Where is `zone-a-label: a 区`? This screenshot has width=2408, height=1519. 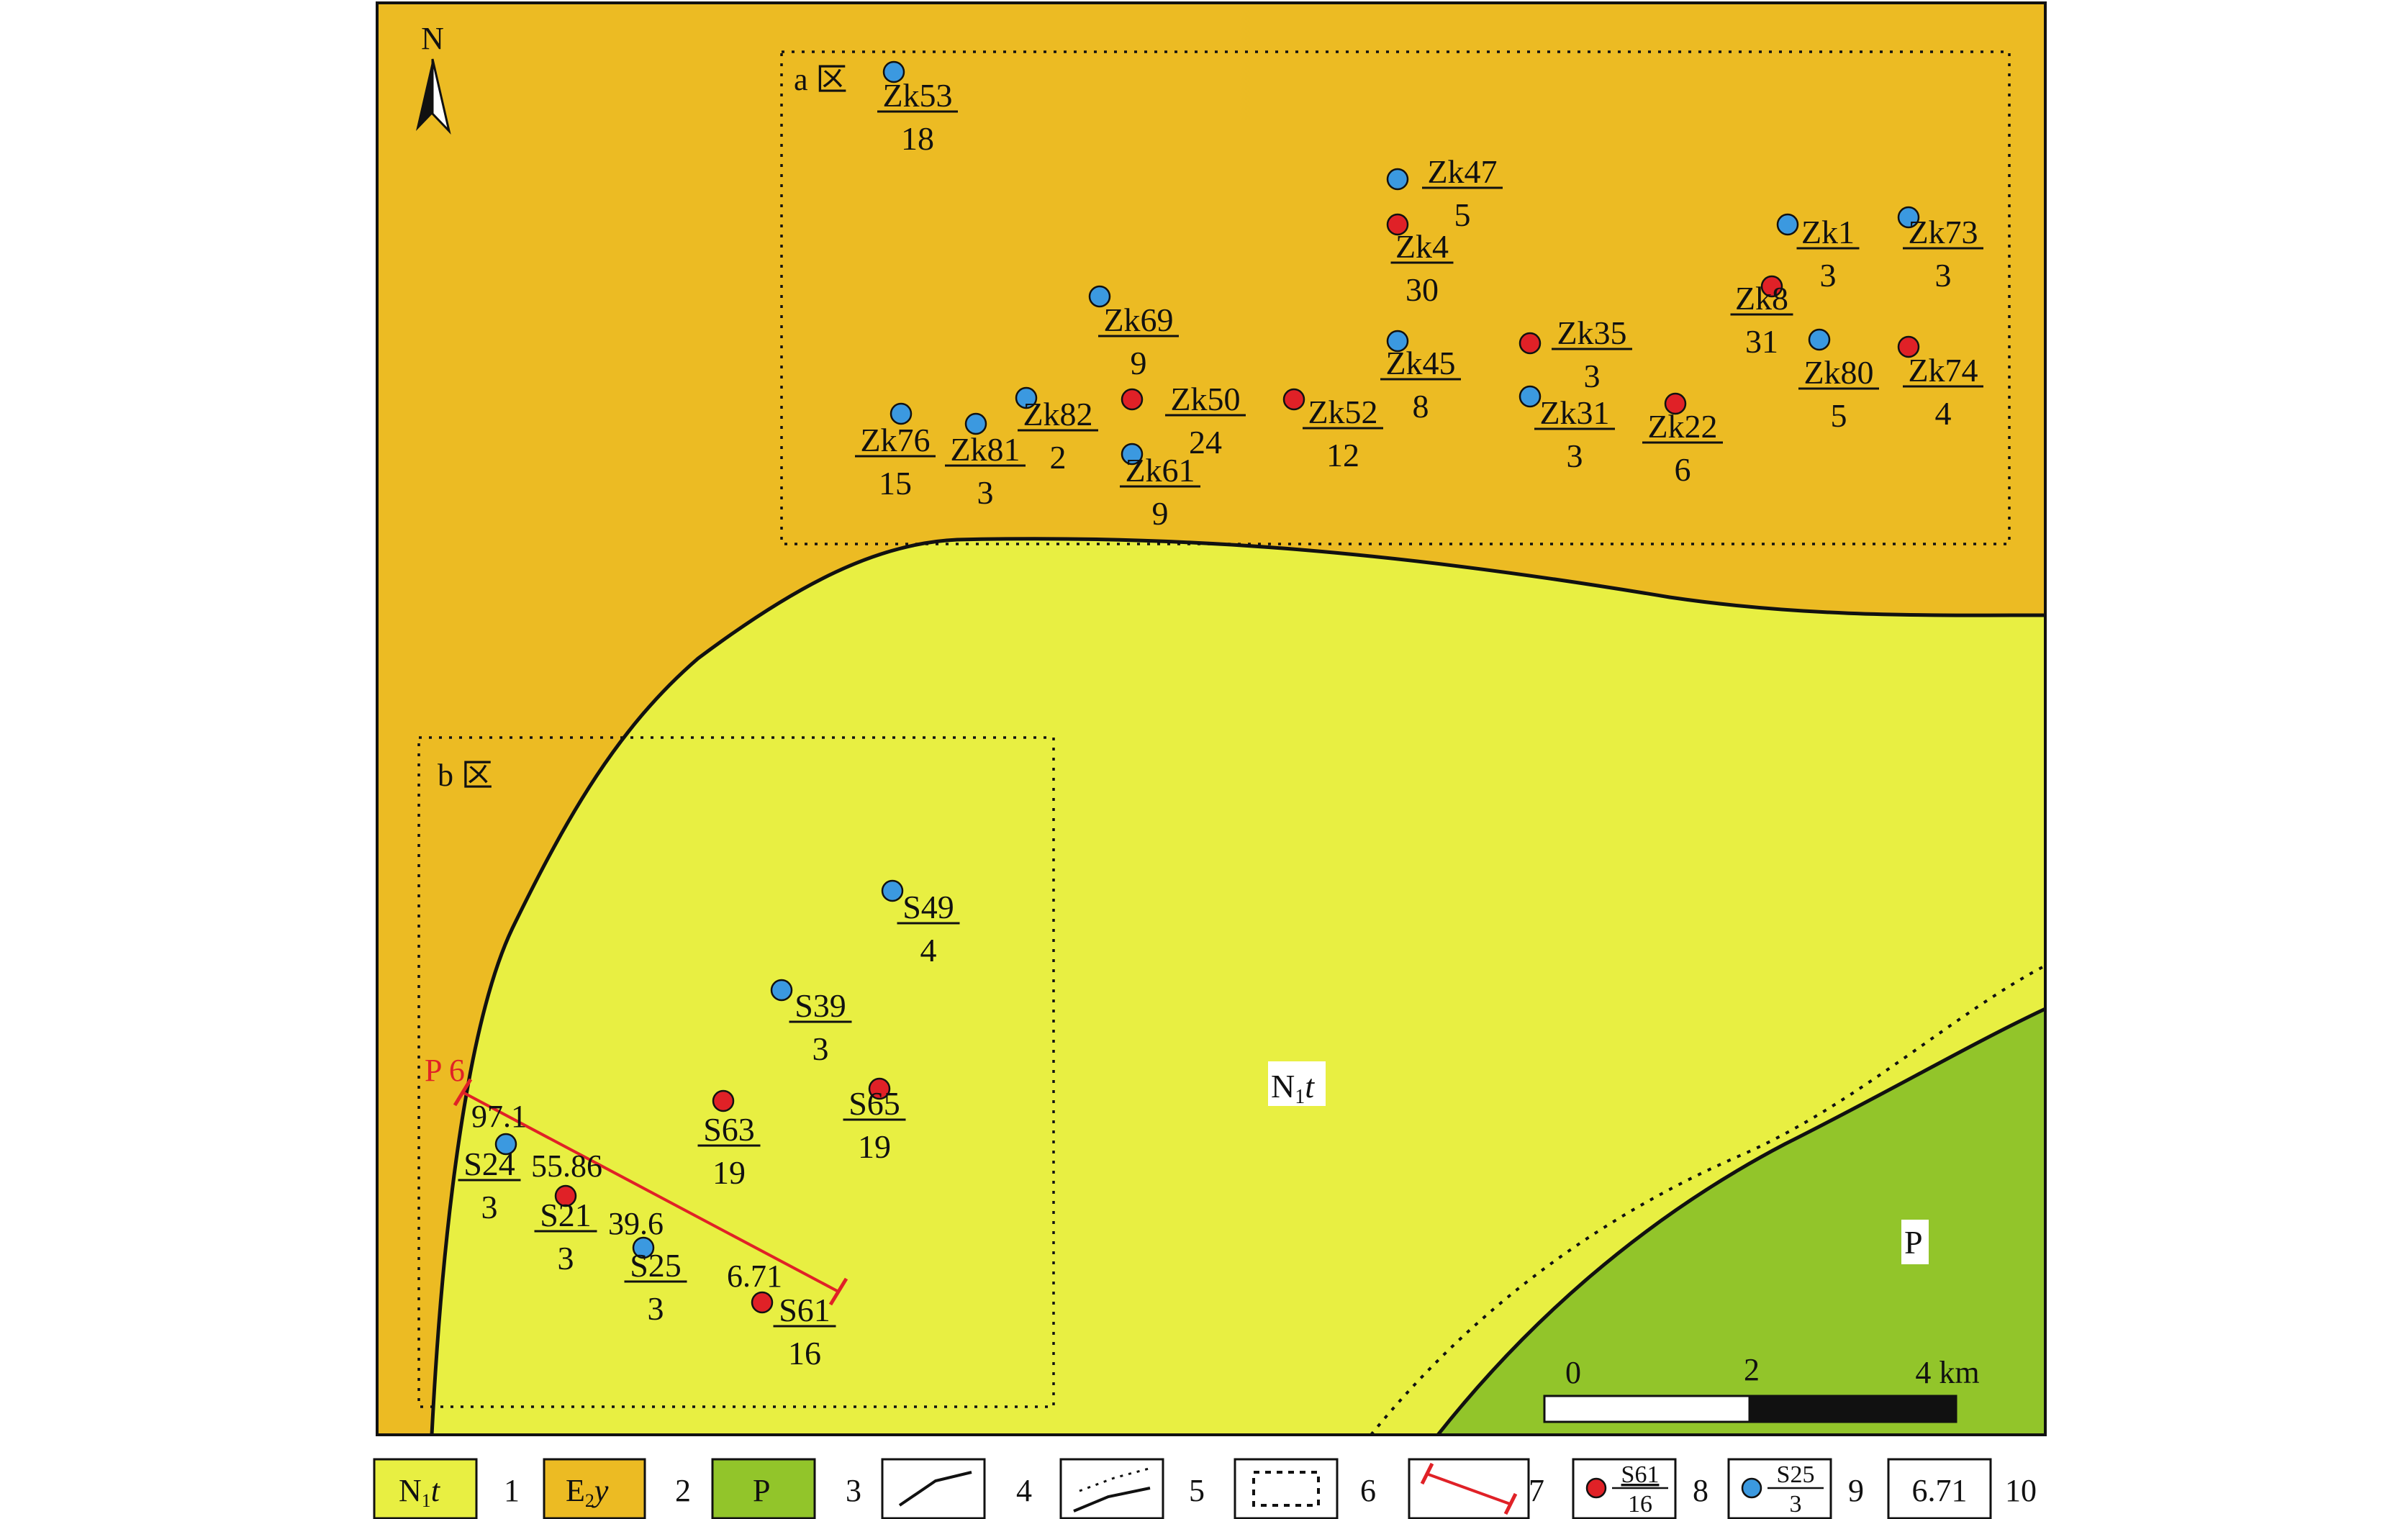
zone-a-label: a 区 is located at coordinates (821, 79).